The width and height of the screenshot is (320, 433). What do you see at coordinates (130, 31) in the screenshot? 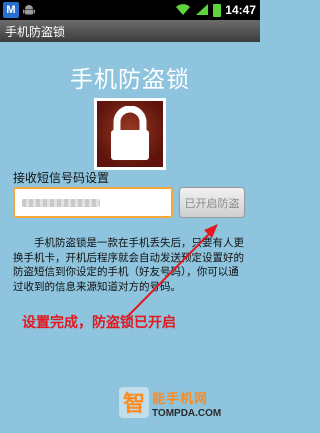
I see `window-title-bar: 手机防盗锁` at bounding box center [130, 31].